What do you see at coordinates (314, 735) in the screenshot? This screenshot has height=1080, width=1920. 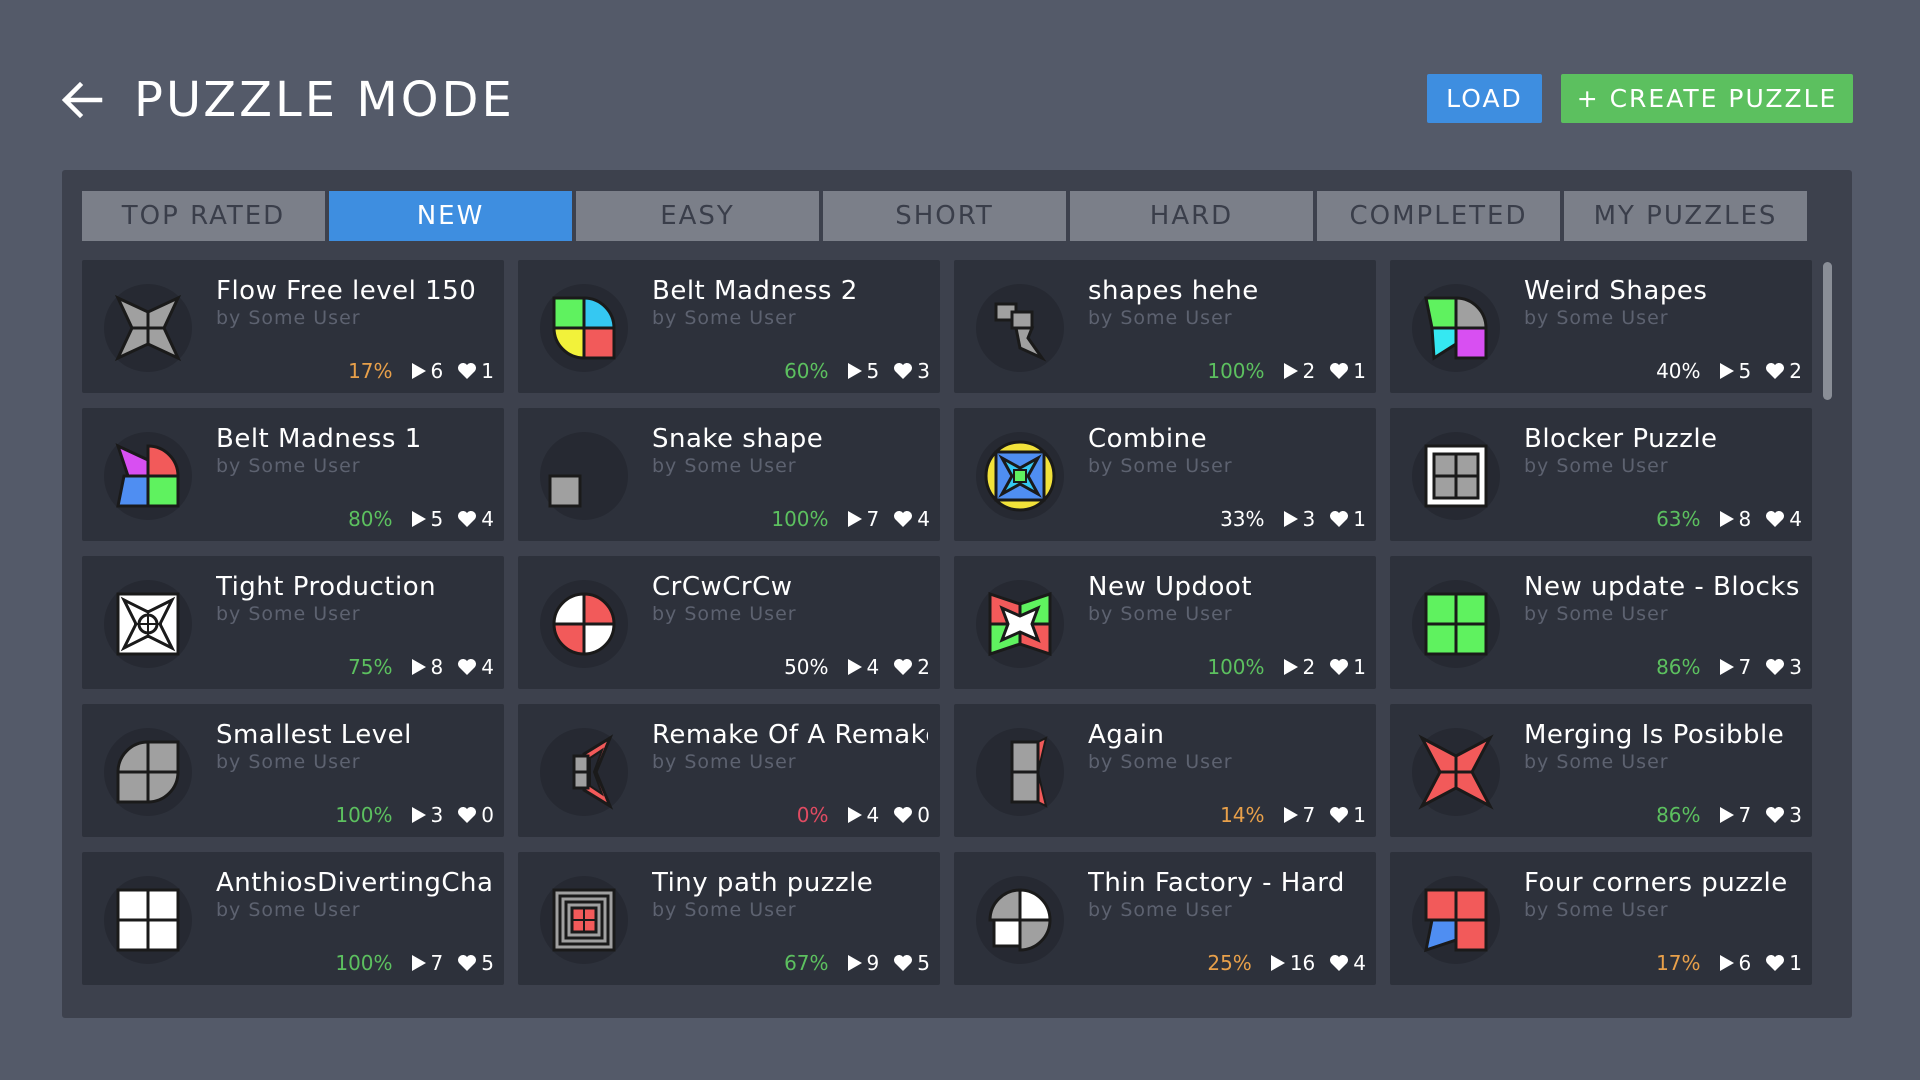 I see `puzzle-title: Smallest Level` at bounding box center [314, 735].